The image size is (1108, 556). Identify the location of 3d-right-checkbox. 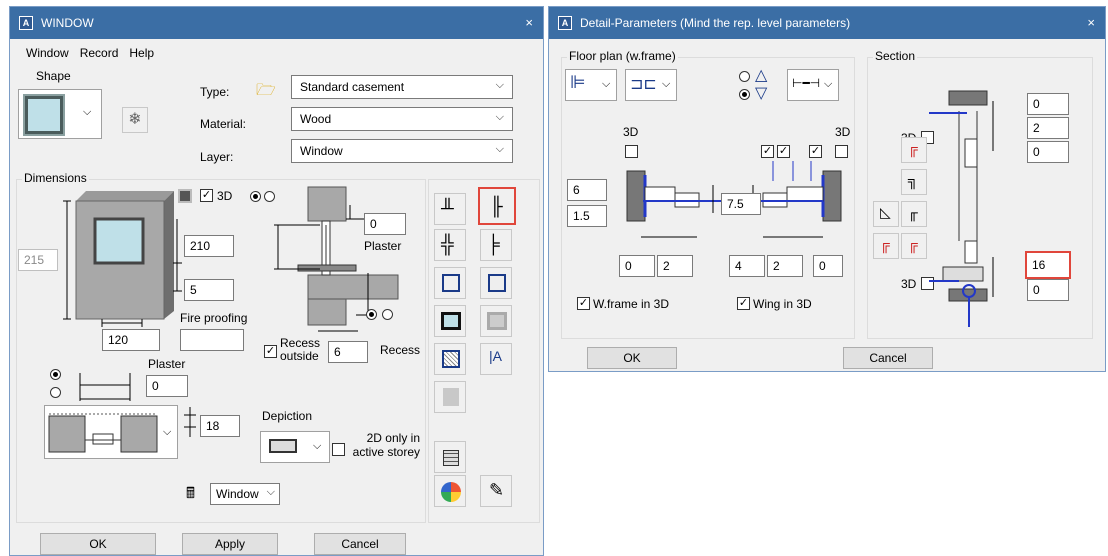
(841, 151).